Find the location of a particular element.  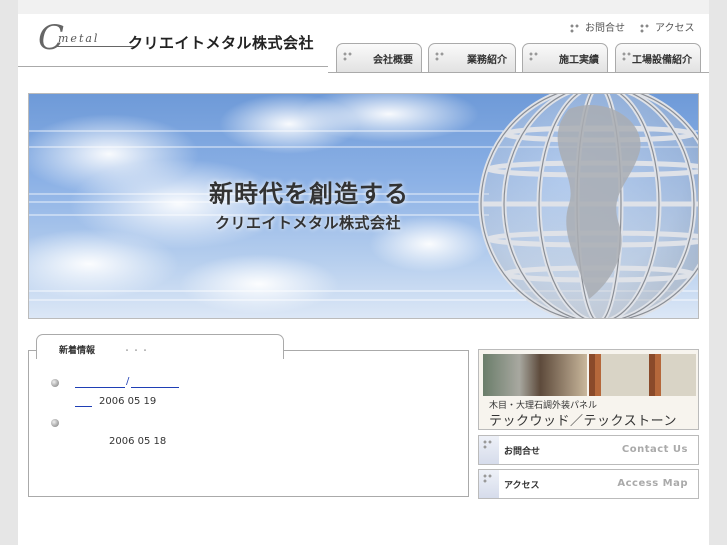

news-link-slash: / is located at coordinates (128, 381).